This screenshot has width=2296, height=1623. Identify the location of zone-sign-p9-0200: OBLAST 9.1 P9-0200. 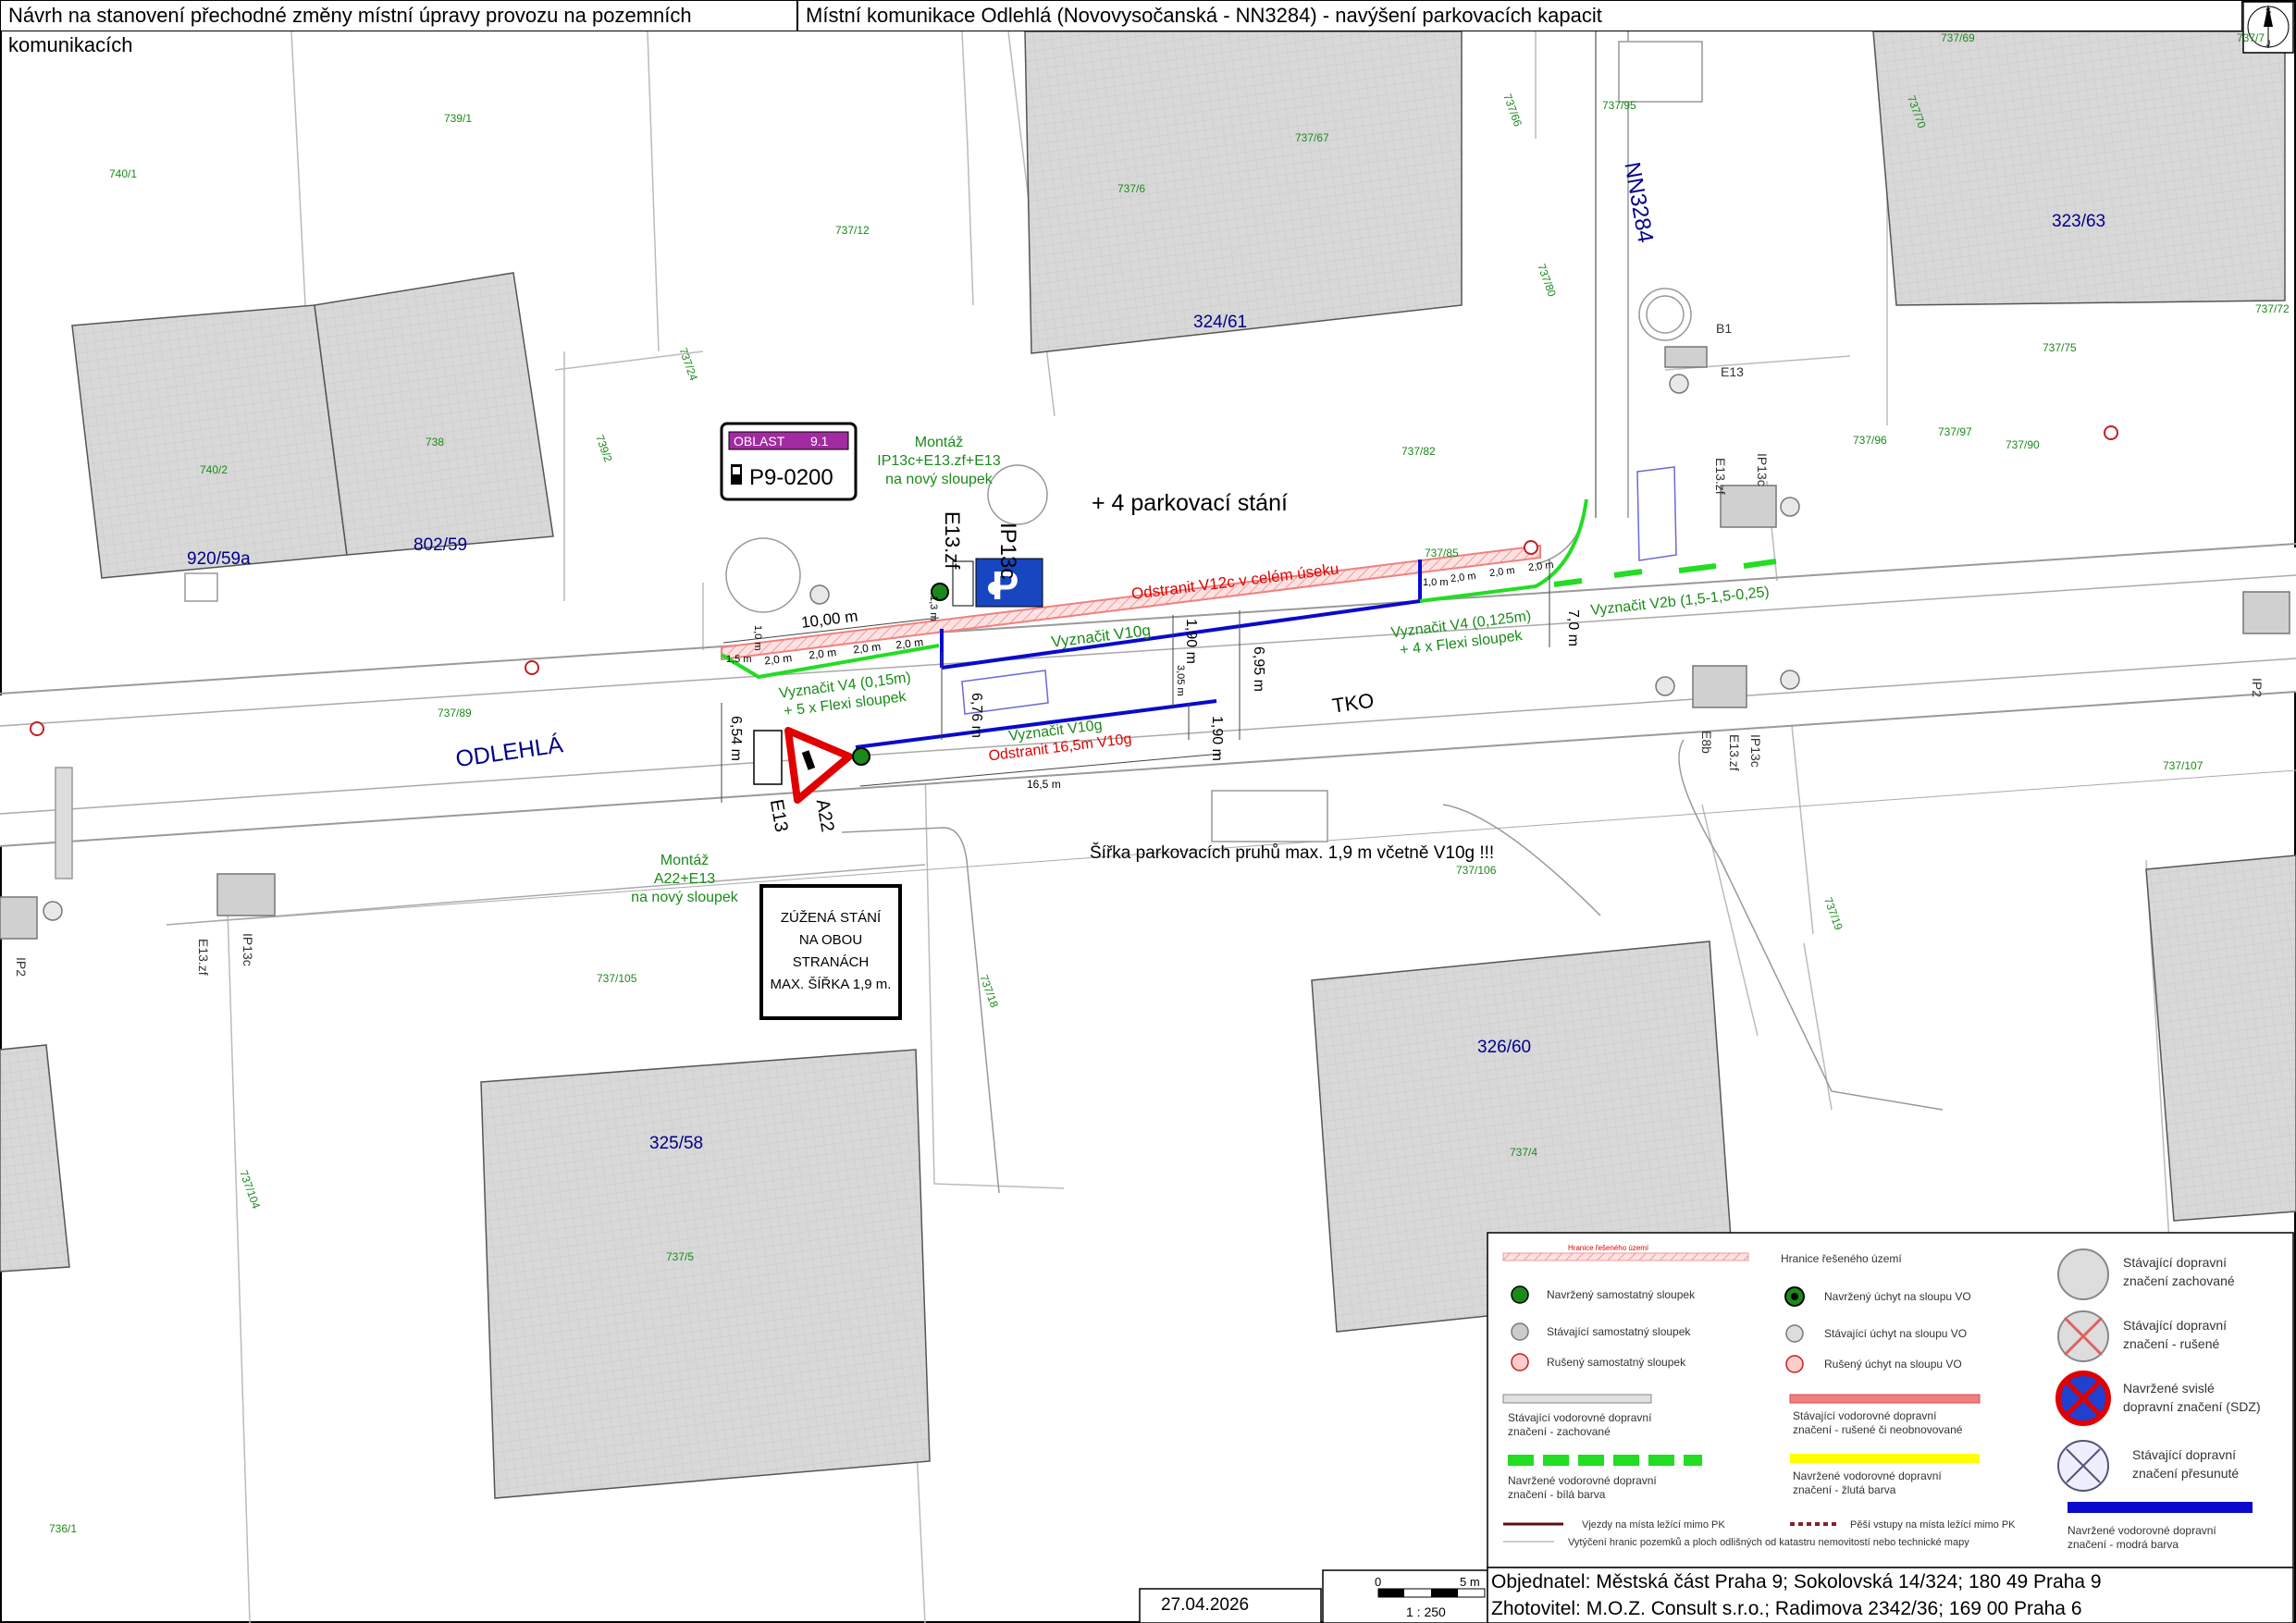
(789, 461).